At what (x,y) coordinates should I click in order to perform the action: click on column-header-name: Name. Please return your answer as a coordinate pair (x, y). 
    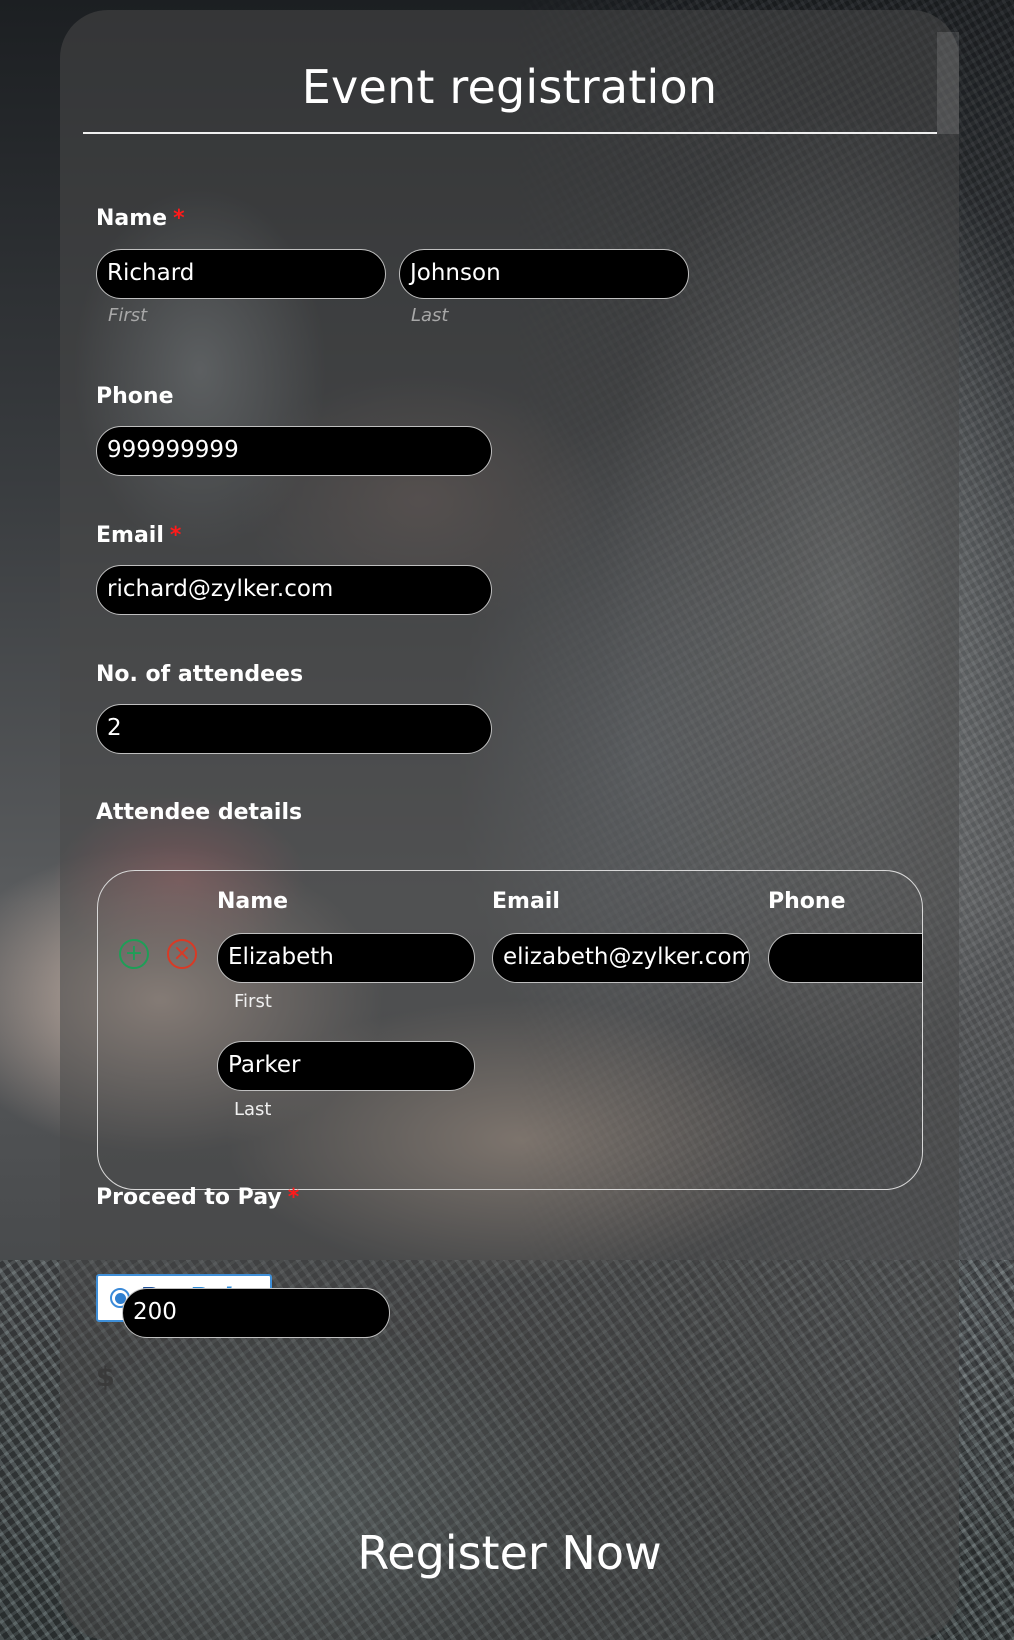
    Looking at the image, I should click on (253, 901).